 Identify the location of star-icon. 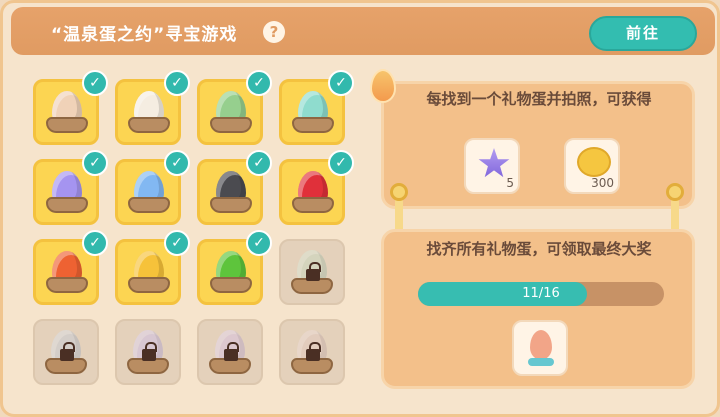
(494, 163).